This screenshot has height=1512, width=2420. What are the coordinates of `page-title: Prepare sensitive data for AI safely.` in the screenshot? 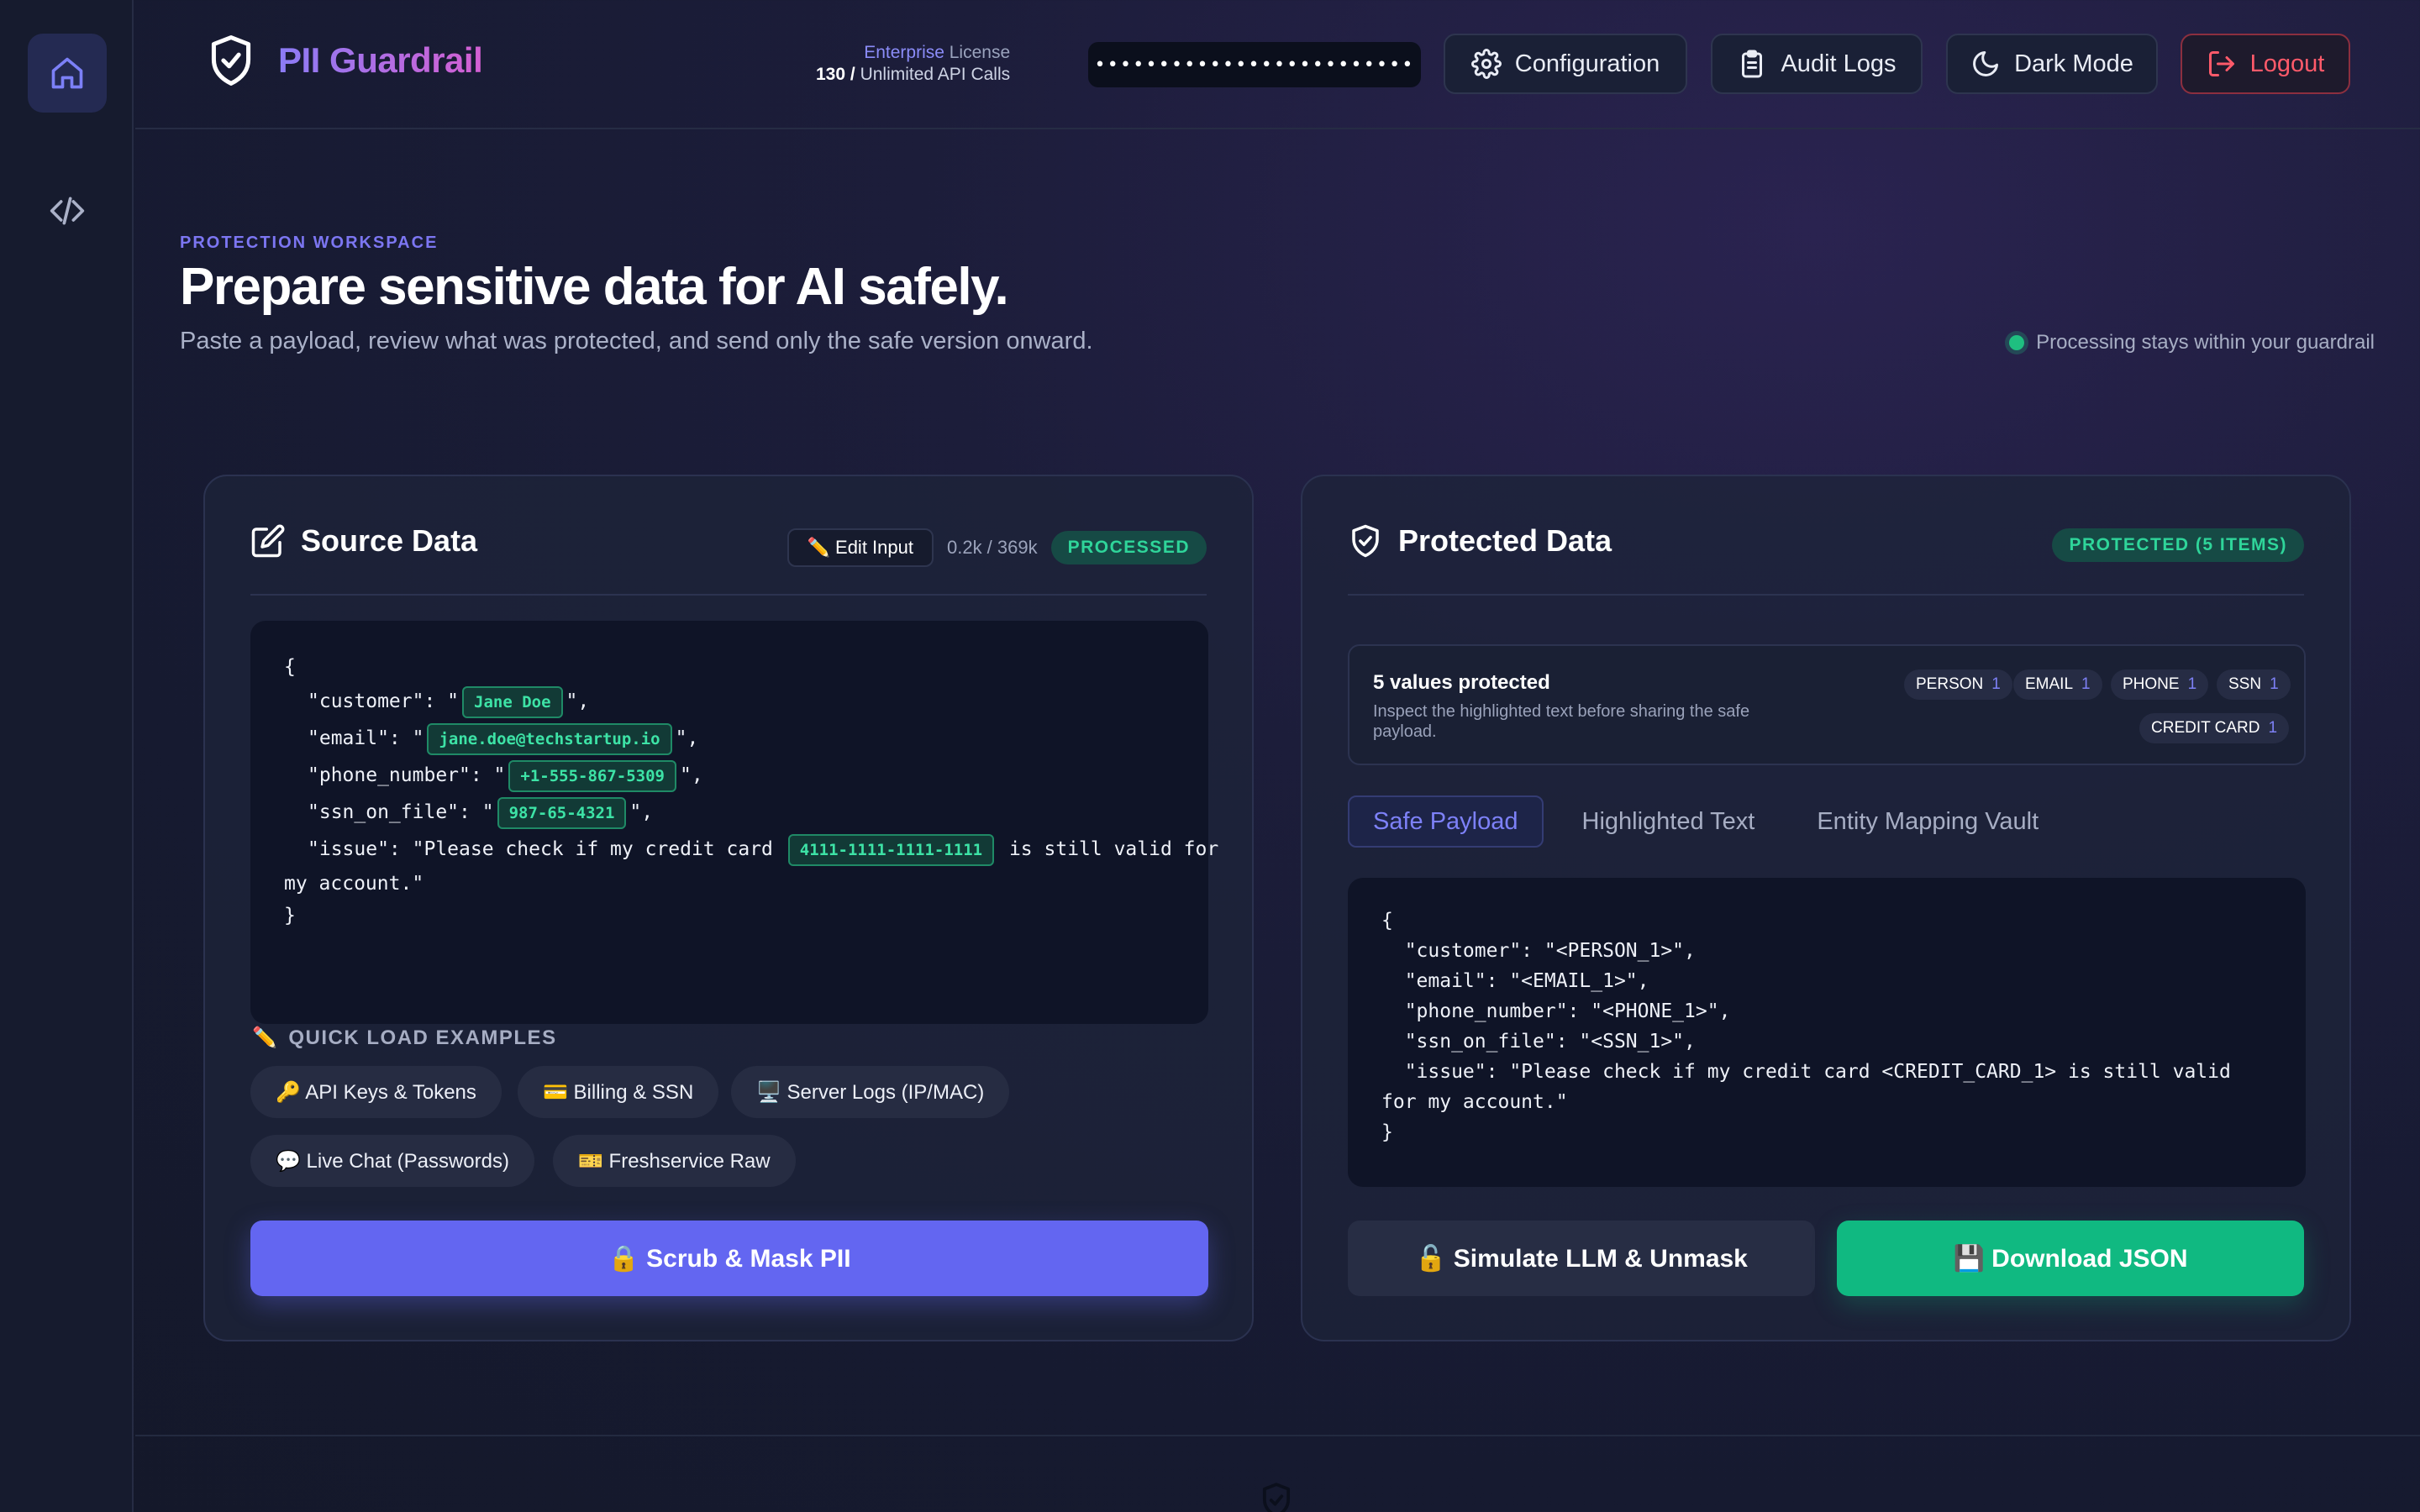 It's located at (594, 287).